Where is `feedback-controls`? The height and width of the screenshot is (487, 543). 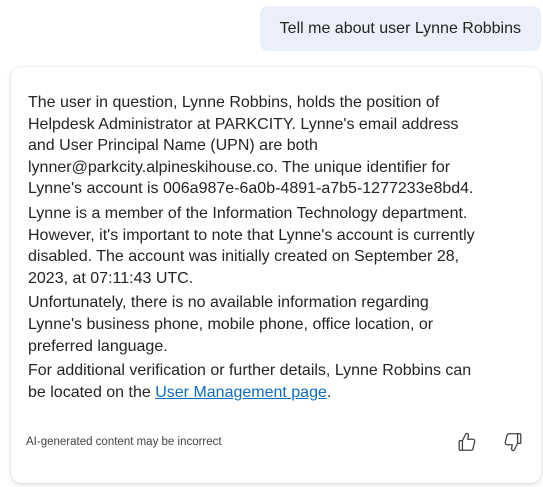
feedback-controls is located at coordinates (492, 442).